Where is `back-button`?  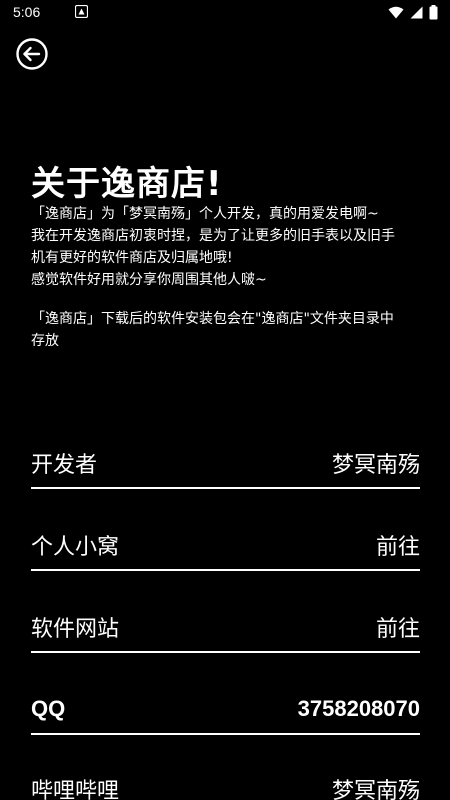 back-button is located at coordinates (32, 54).